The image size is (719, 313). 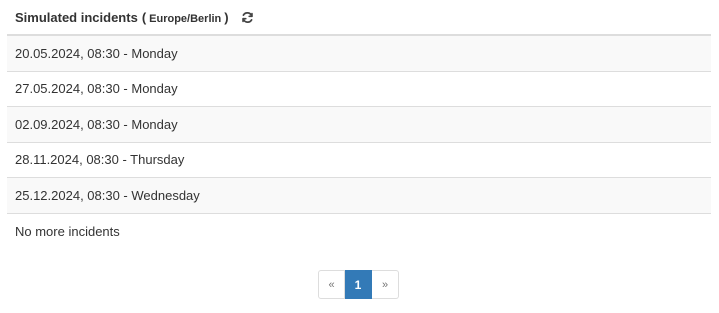 I want to click on incident-label: 28.11.2024, 08:30 - Thursday, so click(x=100, y=160).